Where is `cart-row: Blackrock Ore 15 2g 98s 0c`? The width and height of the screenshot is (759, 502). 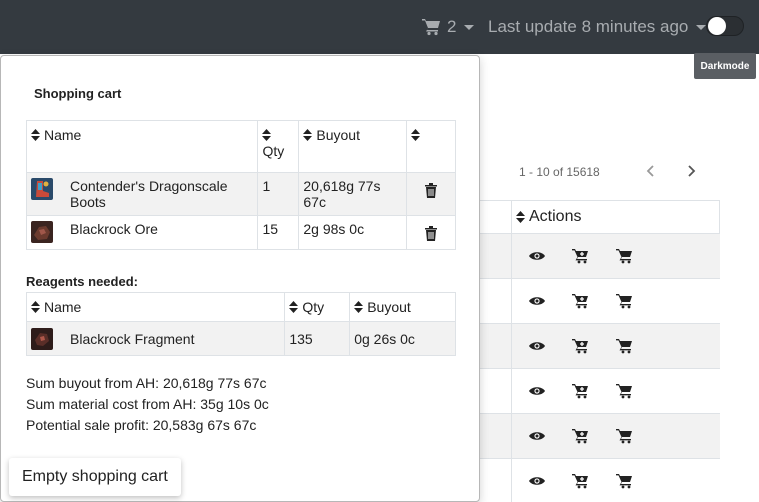
cart-row: Blackrock Ore 15 2g 98s 0c is located at coordinates (240, 232).